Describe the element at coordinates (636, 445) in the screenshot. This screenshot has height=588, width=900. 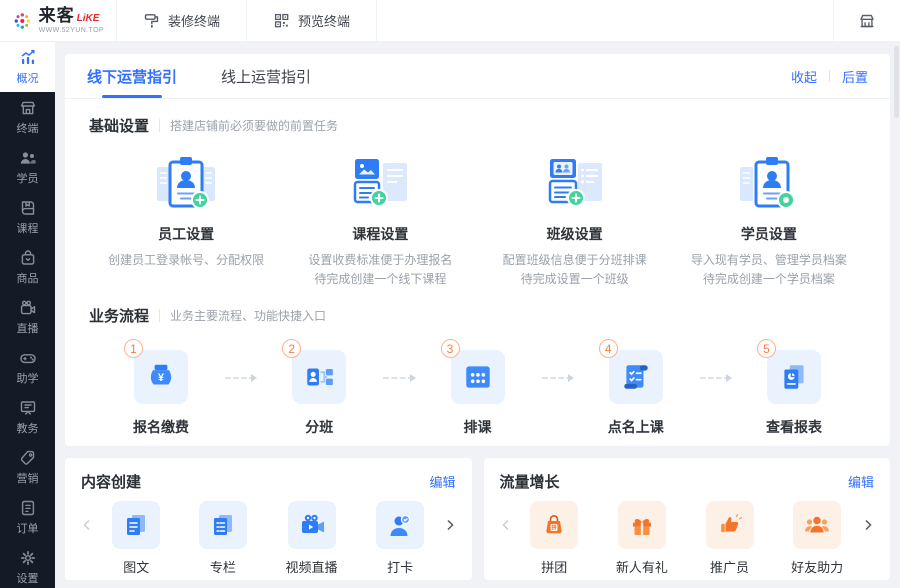
I see `step-desc: 记录学员出勤，执行扣费操作` at that location.